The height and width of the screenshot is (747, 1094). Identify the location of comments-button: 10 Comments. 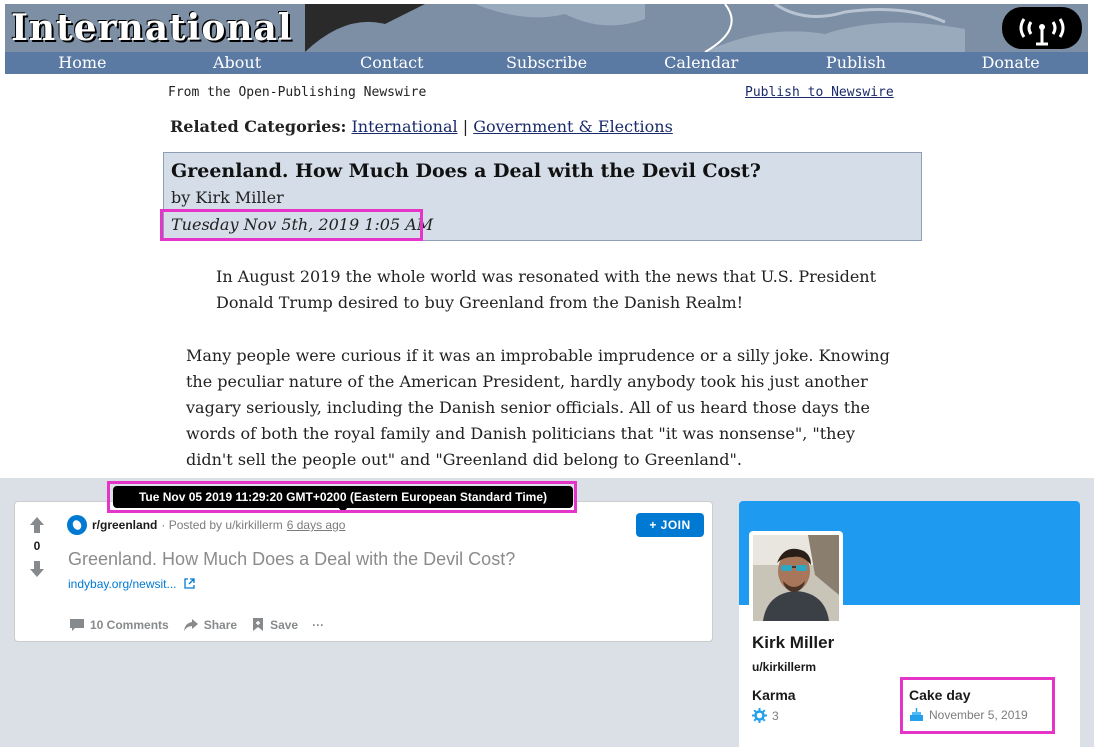
(119, 625).